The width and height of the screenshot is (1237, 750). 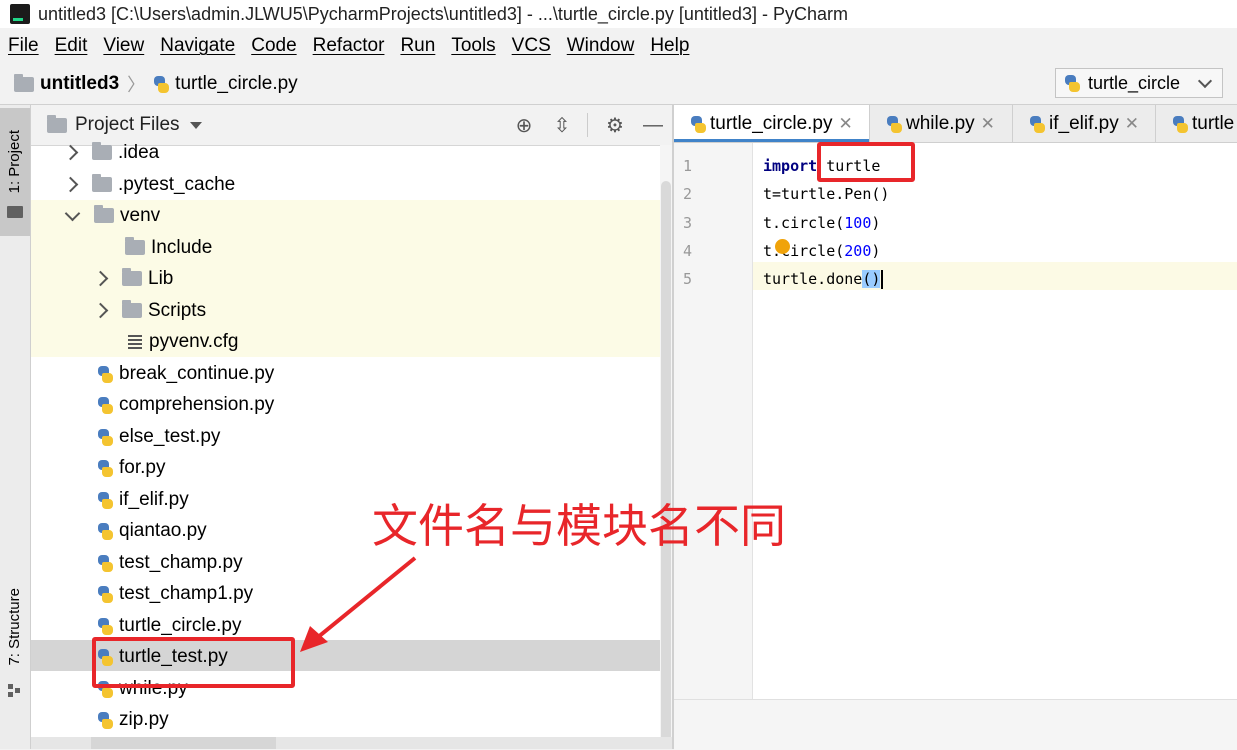 I want to click on tree-item-test-champ1: test_champ1.py, so click(x=175, y=593).